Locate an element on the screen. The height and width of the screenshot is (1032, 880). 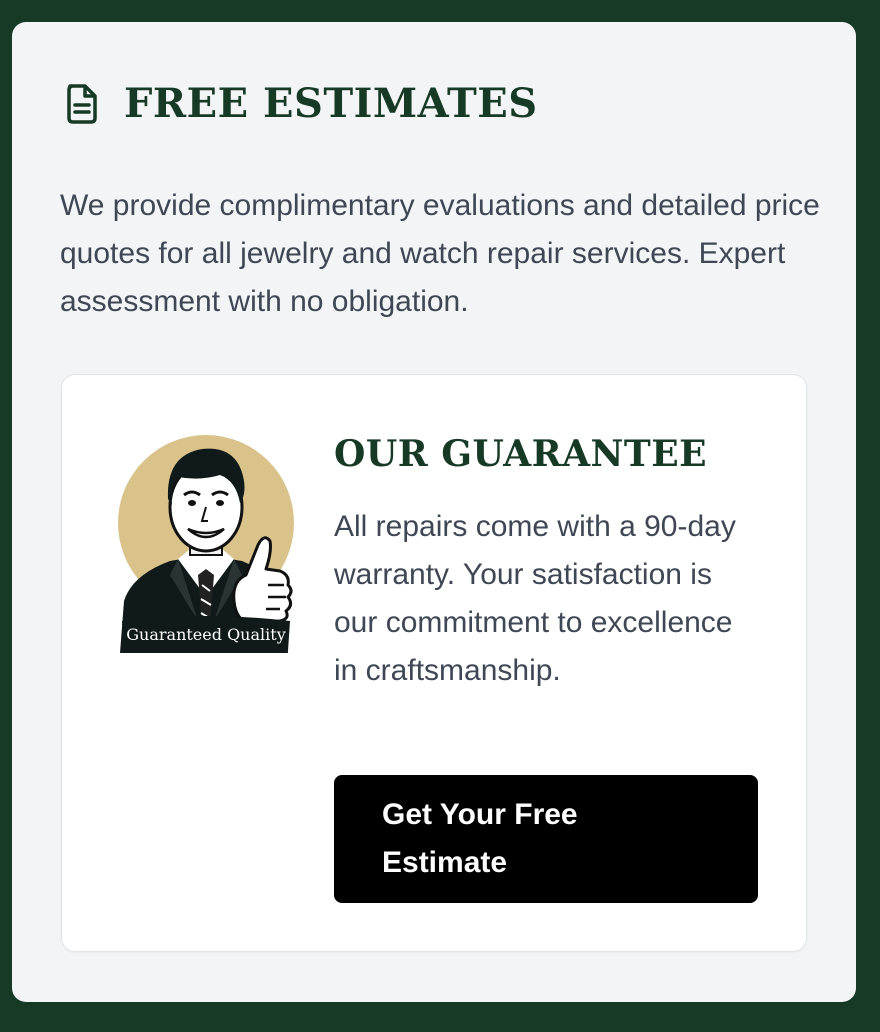
section-heading-row: FREE ESTIMATES is located at coordinates (301, 104).